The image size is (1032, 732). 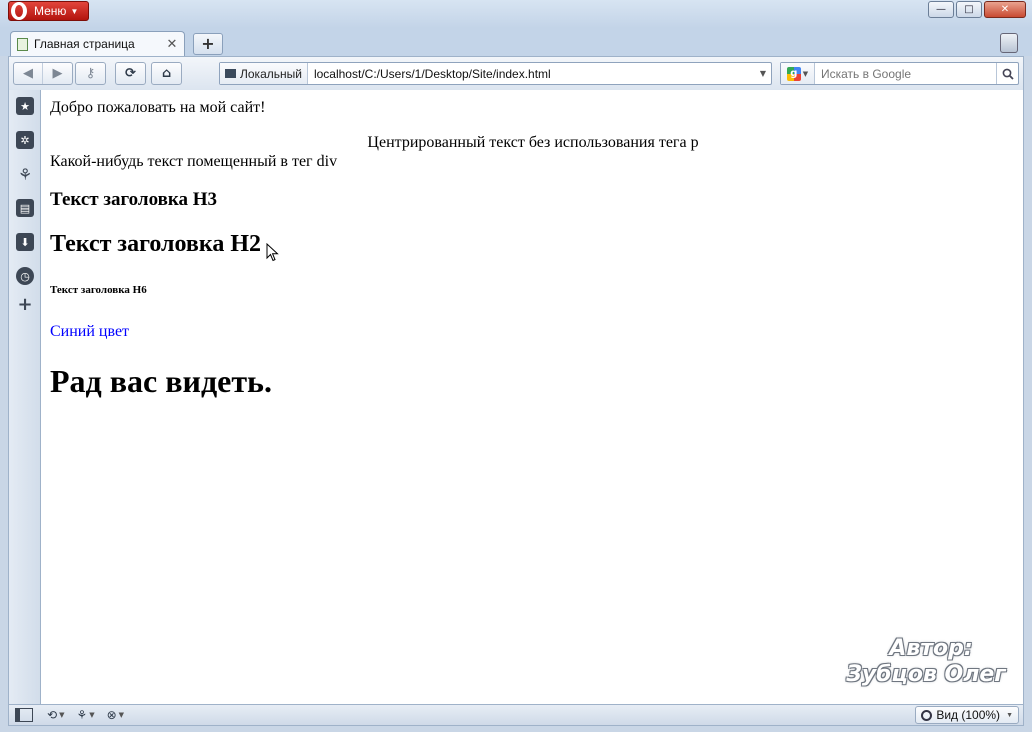 What do you see at coordinates (1005, 9) in the screenshot?
I see `close-window-button: ✕` at bounding box center [1005, 9].